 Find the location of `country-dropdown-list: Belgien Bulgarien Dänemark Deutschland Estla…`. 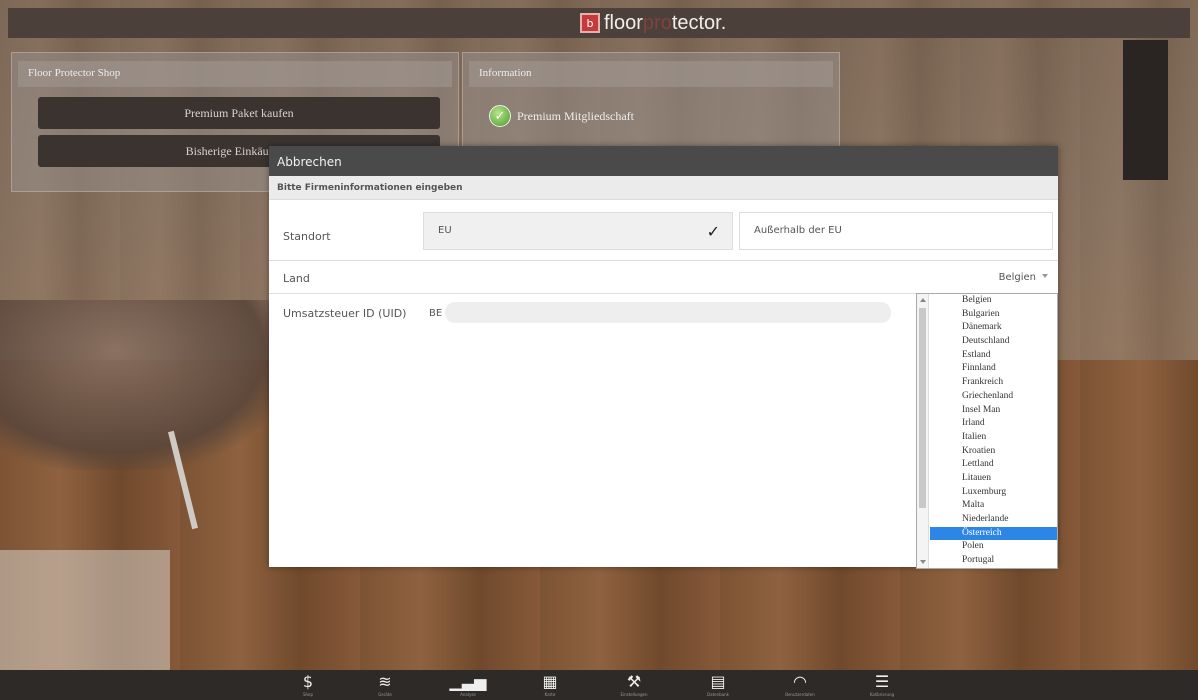

country-dropdown-list: Belgien Bulgarien Dänemark Deutschland Estla… is located at coordinates (987, 431).